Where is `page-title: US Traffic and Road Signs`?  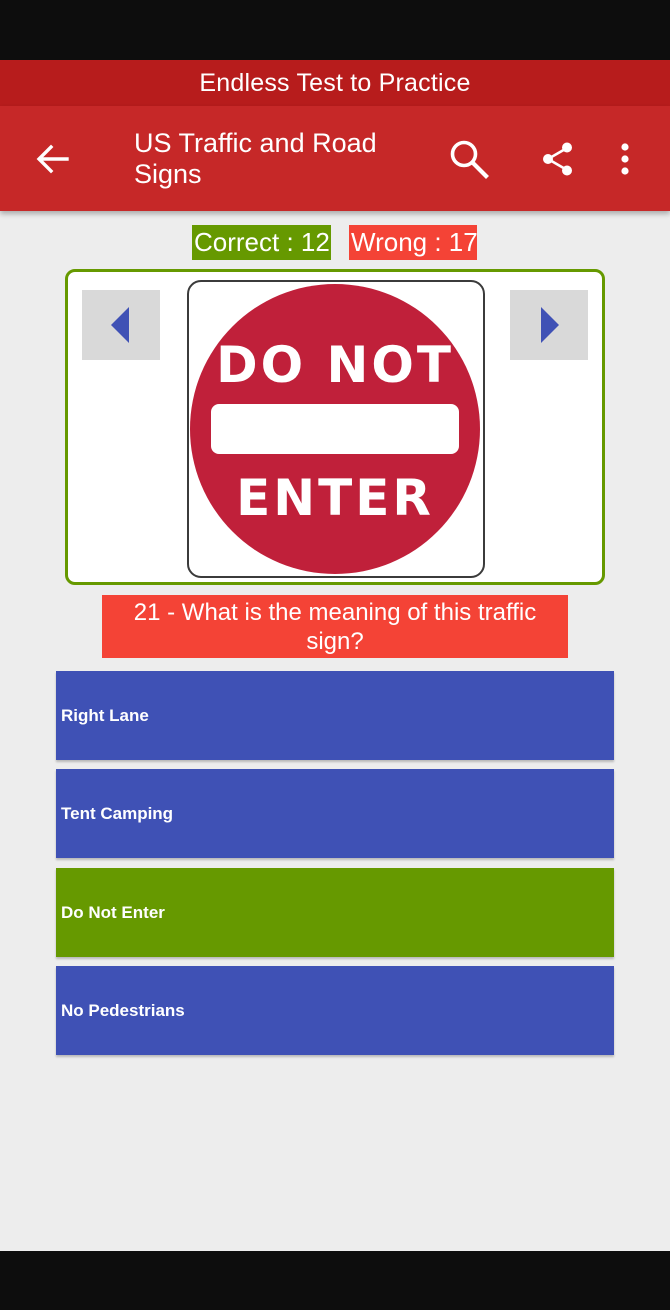 page-title: US Traffic and Road Signs is located at coordinates (255, 158).